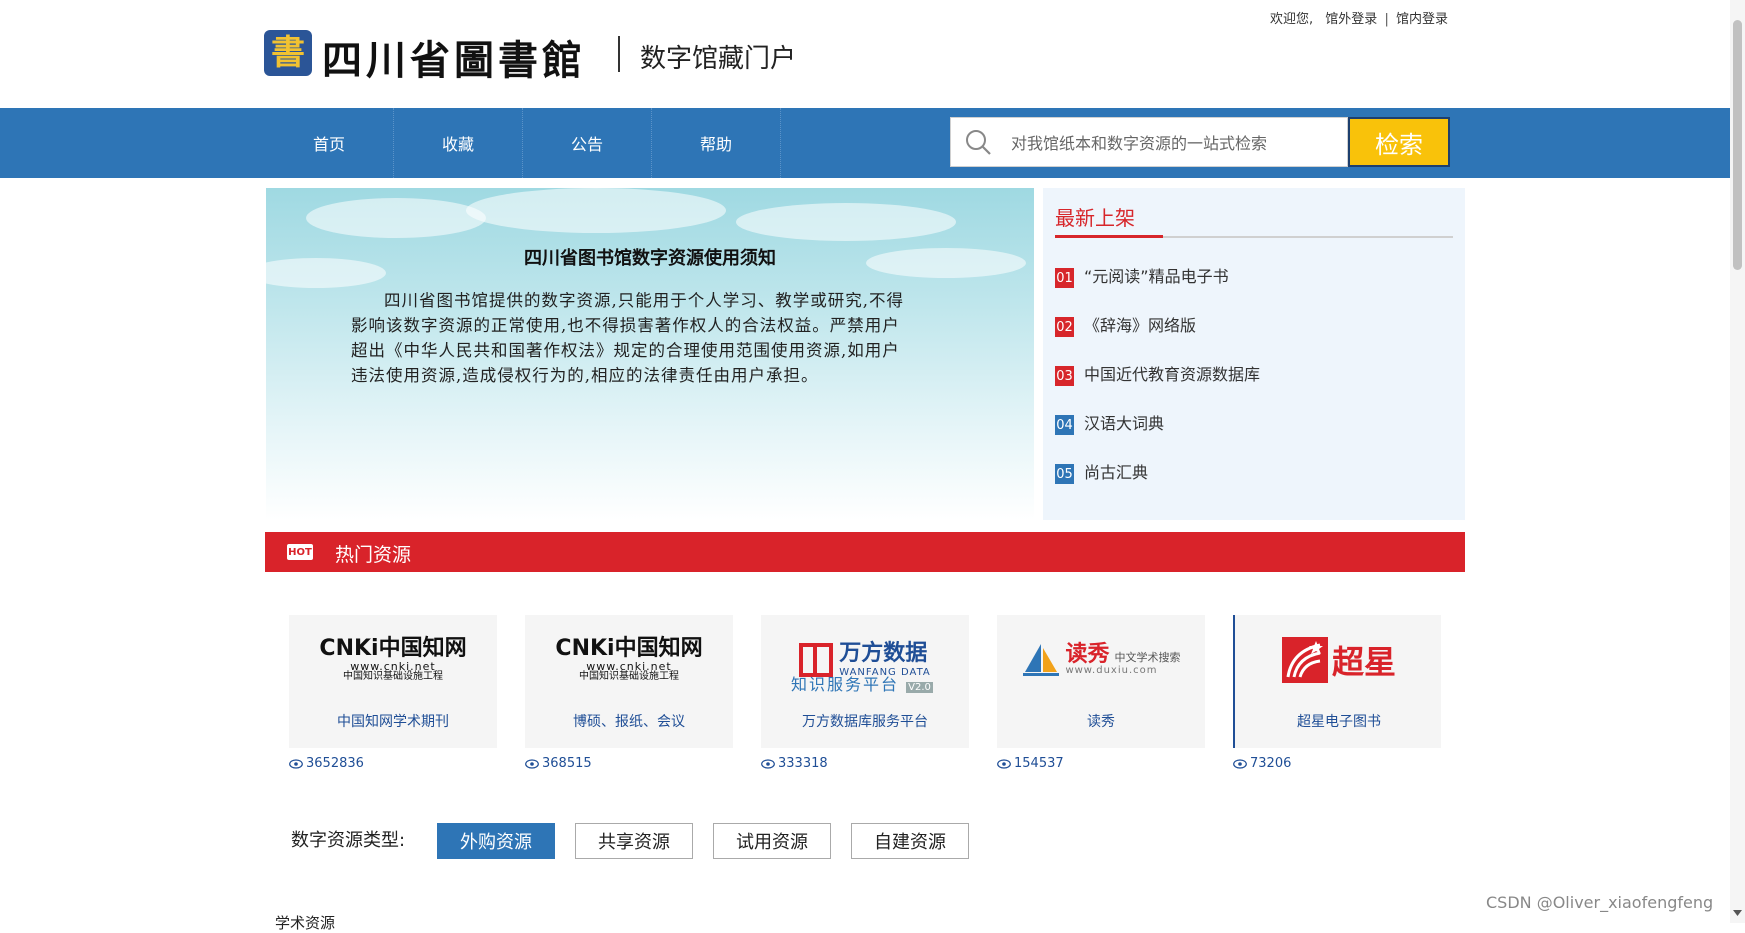 The width and height of the screenshot is (1745, 933). What do you see at coordinates (329, 143) in the screenshot?
I see `nav-item-home: 首页` at bounding box center [329, 143].